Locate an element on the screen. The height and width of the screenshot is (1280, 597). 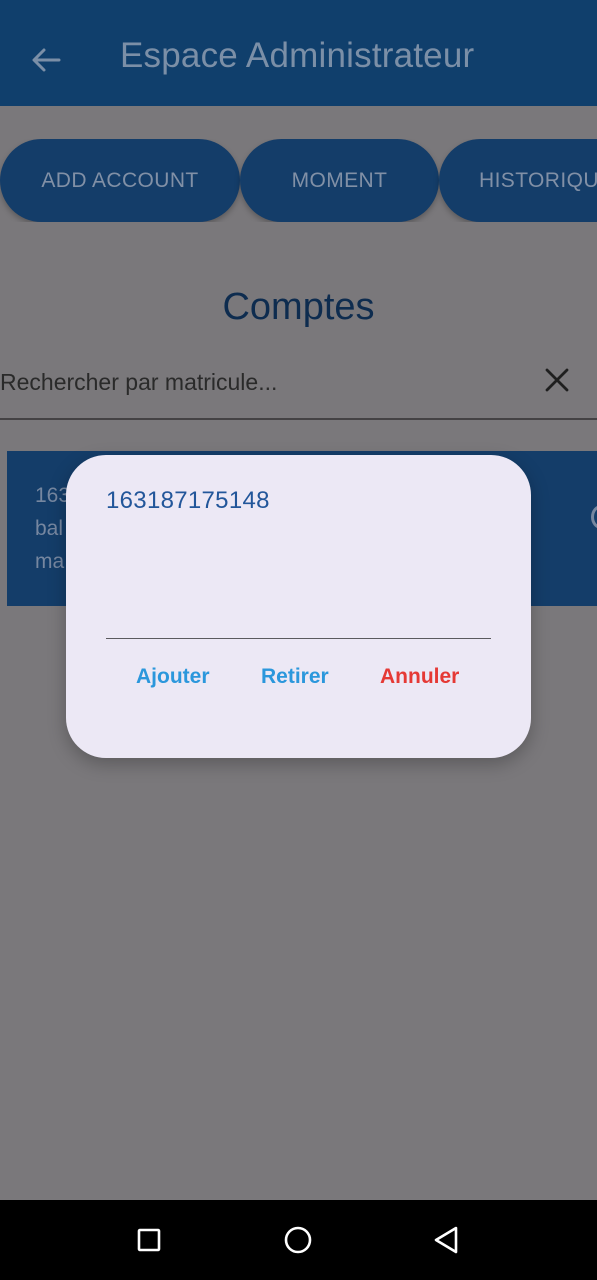
action-chips: ADD ACCOUNT MOMENT HISTORIQU is located at coordinates (298, 180).